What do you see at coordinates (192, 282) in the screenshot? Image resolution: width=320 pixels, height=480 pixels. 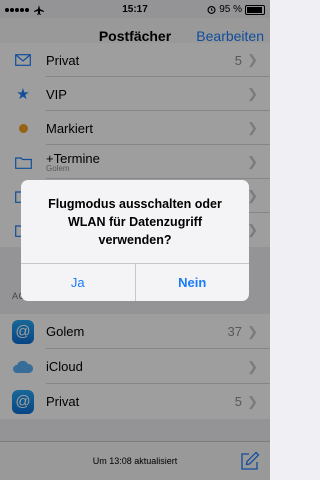 I see `no-button: Nein` at bounding box center [192, 282].